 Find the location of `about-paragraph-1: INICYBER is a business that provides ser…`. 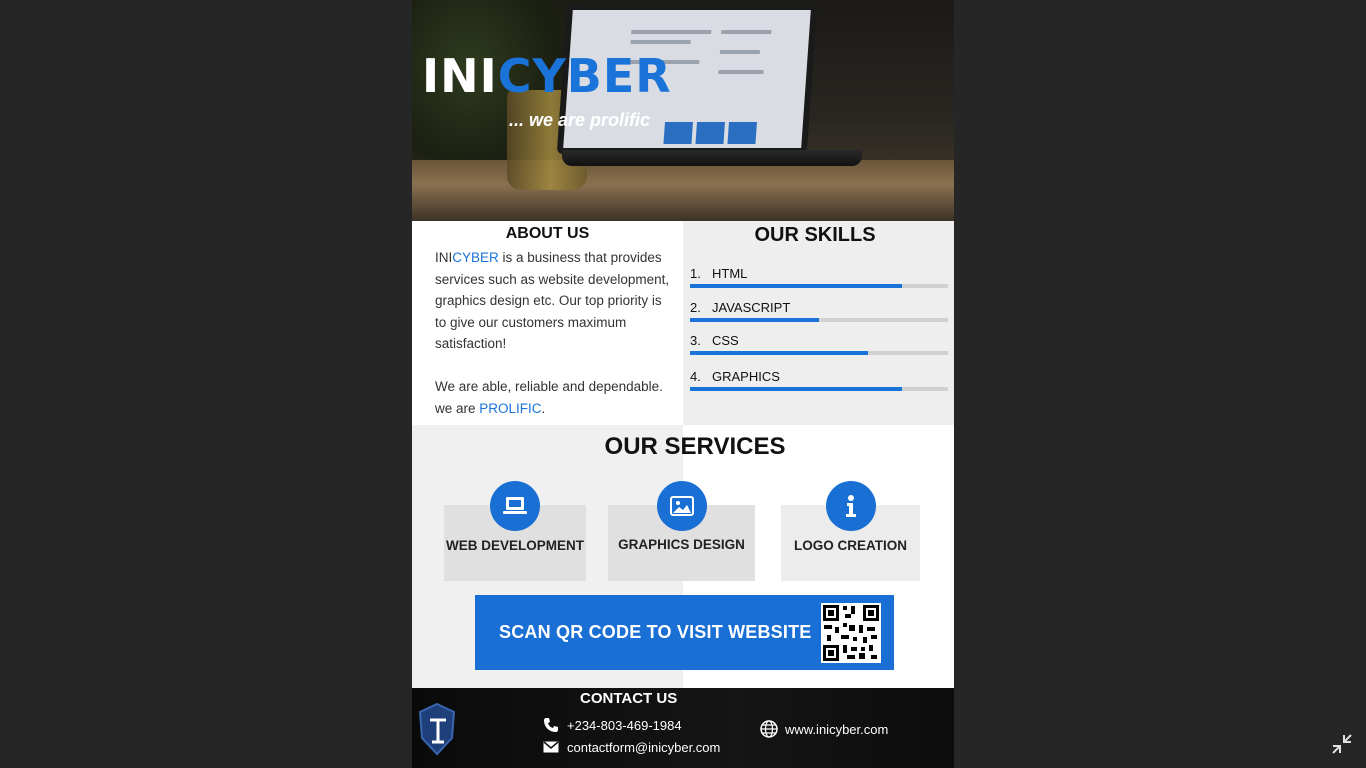

about-paragraph-1: INICYBER is a business that provides ser… is located at coordinates (552, 301).